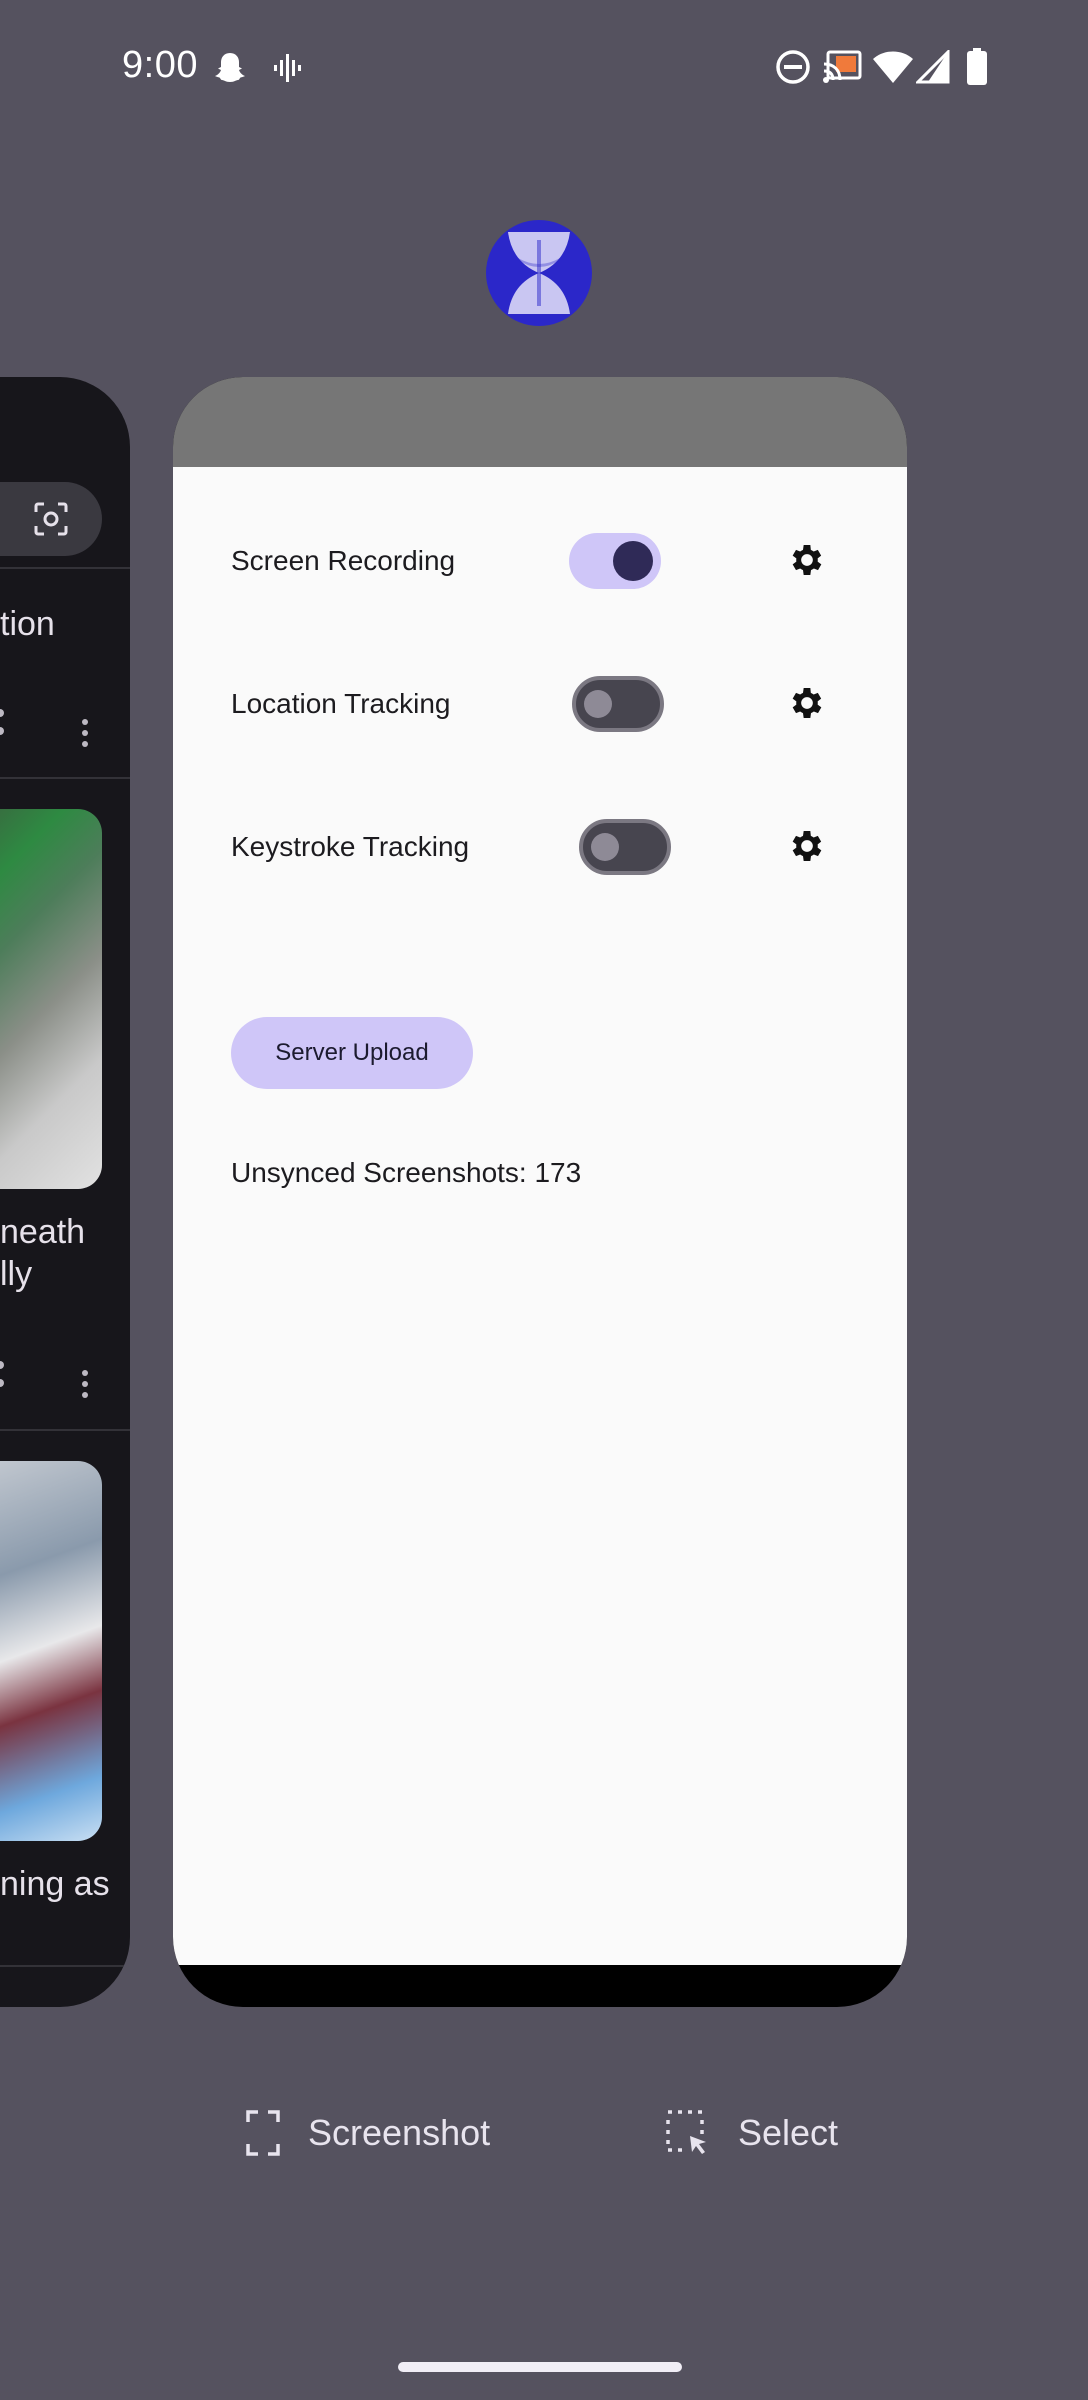 This screenshot has width=1088, height=2400. I want to click on cast-icon, so click(842, 66).